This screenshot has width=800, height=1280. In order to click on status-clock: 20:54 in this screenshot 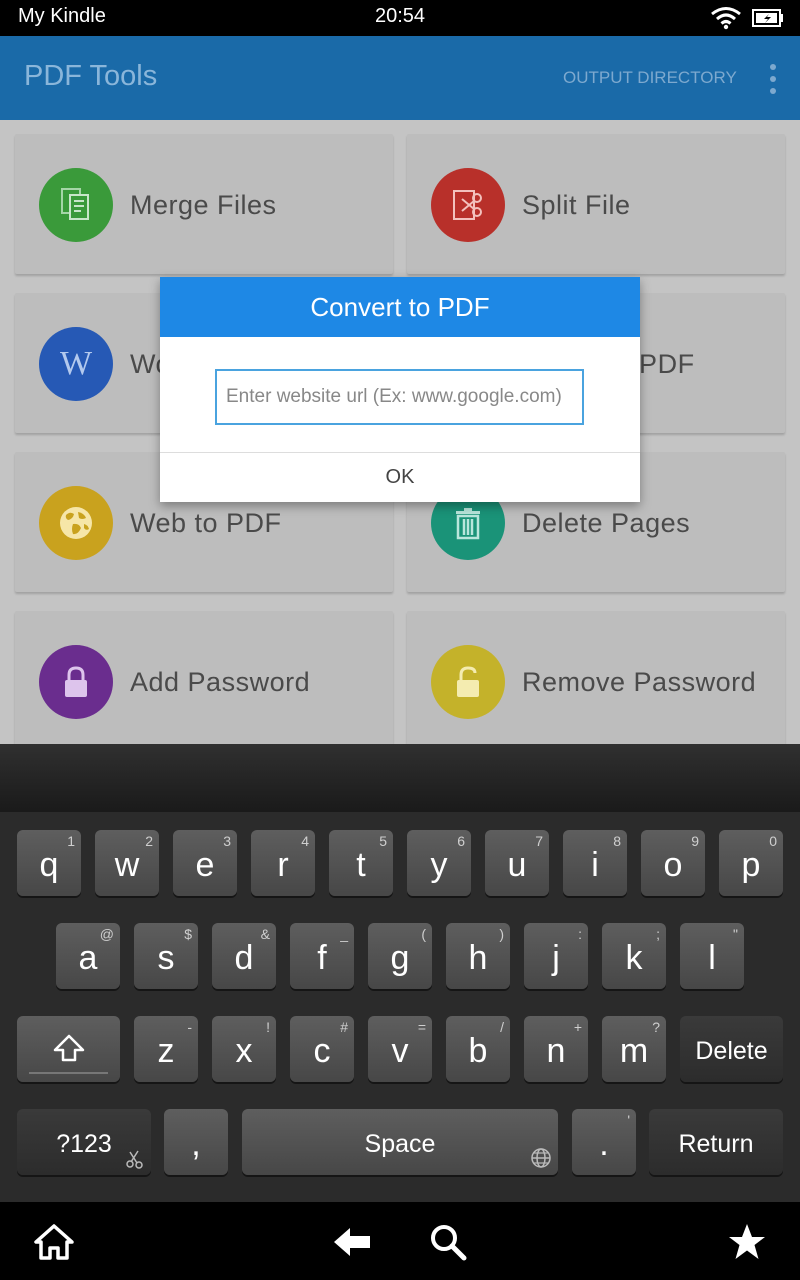, I will do `click(400, 16)`.